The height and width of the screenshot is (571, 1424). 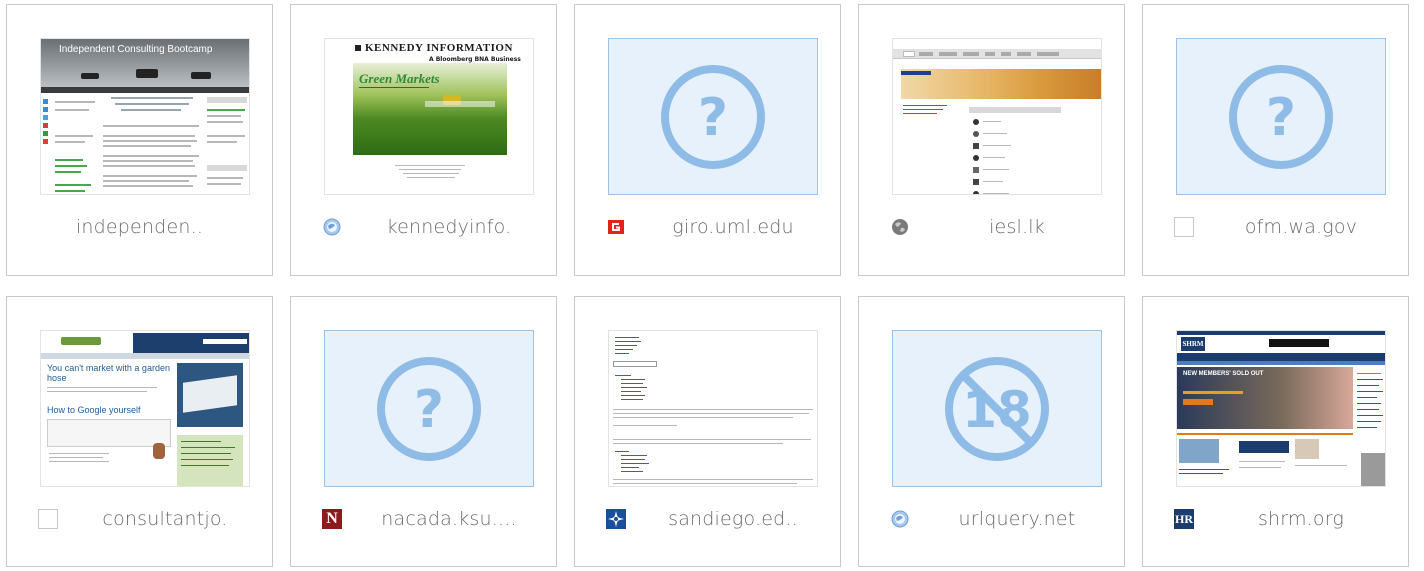 What do you see at coordinates (733, 519) in the screenshot?
I see `site-domain-label: sandiego.ed..` at bounding box center [733, 519].